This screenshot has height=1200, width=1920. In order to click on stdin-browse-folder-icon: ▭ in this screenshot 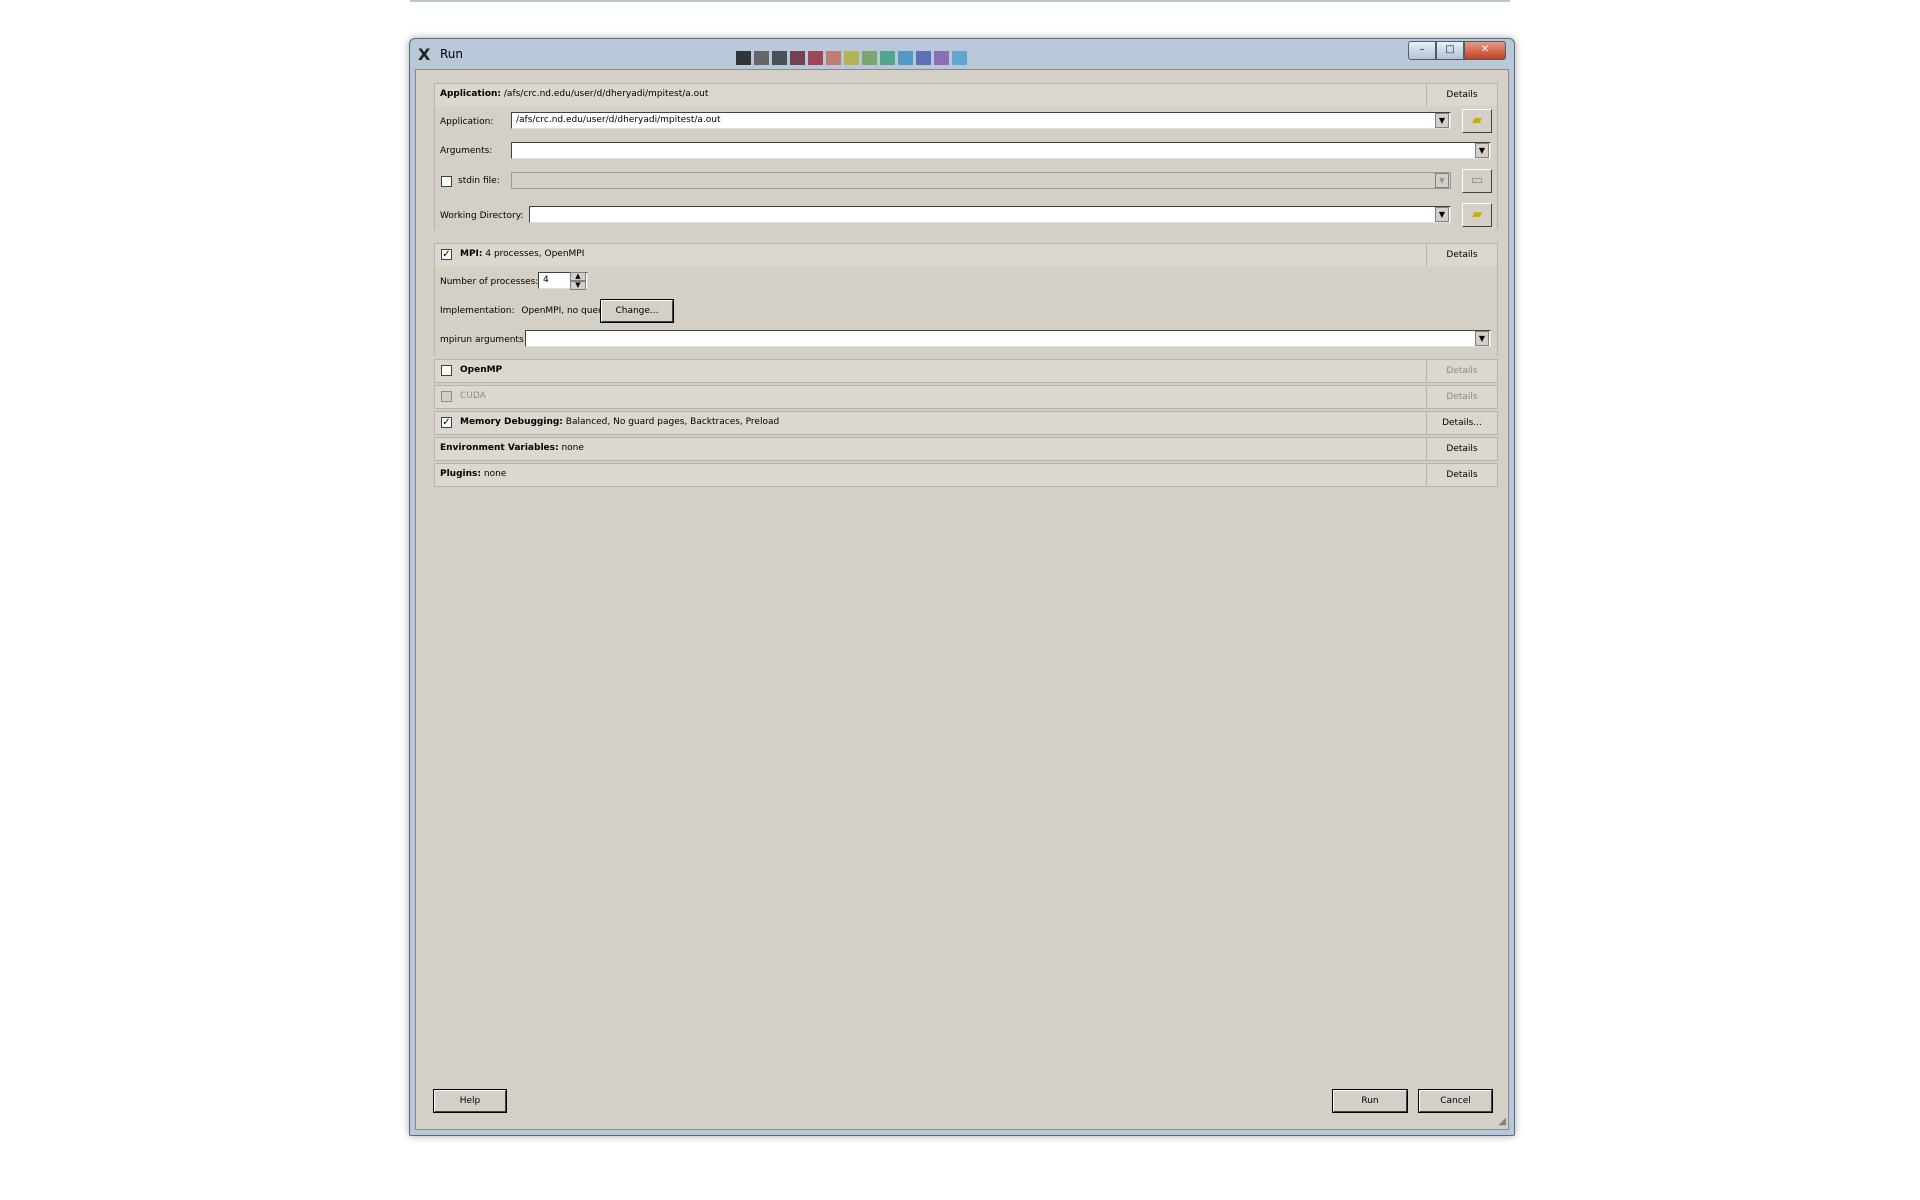, I will do `click(1477, 181)`.